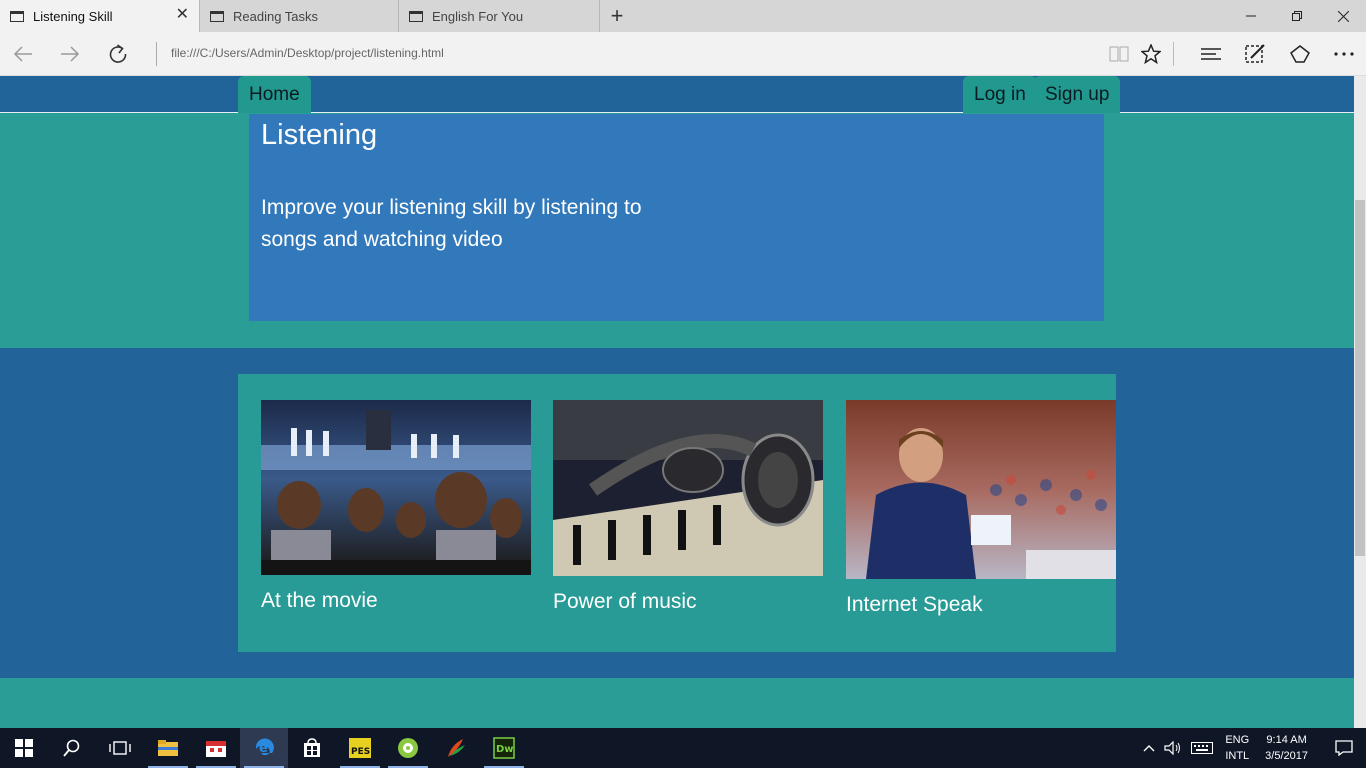  What do you see at coordinates (72, 748) in the screenshot?
I see `search-button` at bounding box center [72, 748].